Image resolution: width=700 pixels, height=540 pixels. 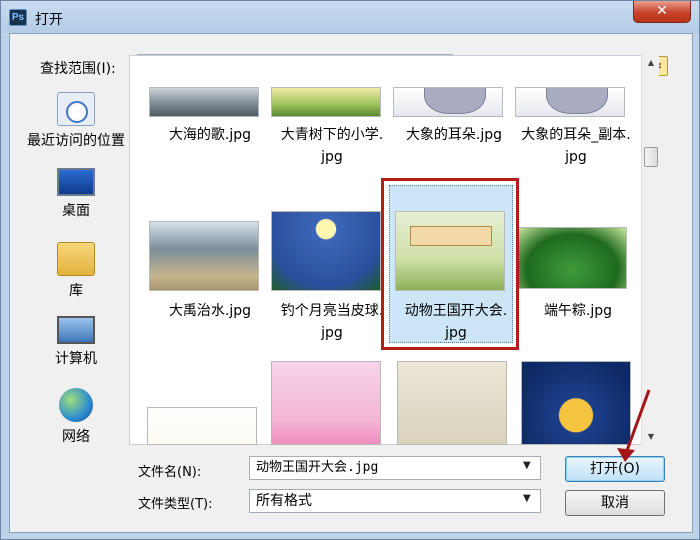 I want to click on desktop-icon, so click(x=76, y=182).